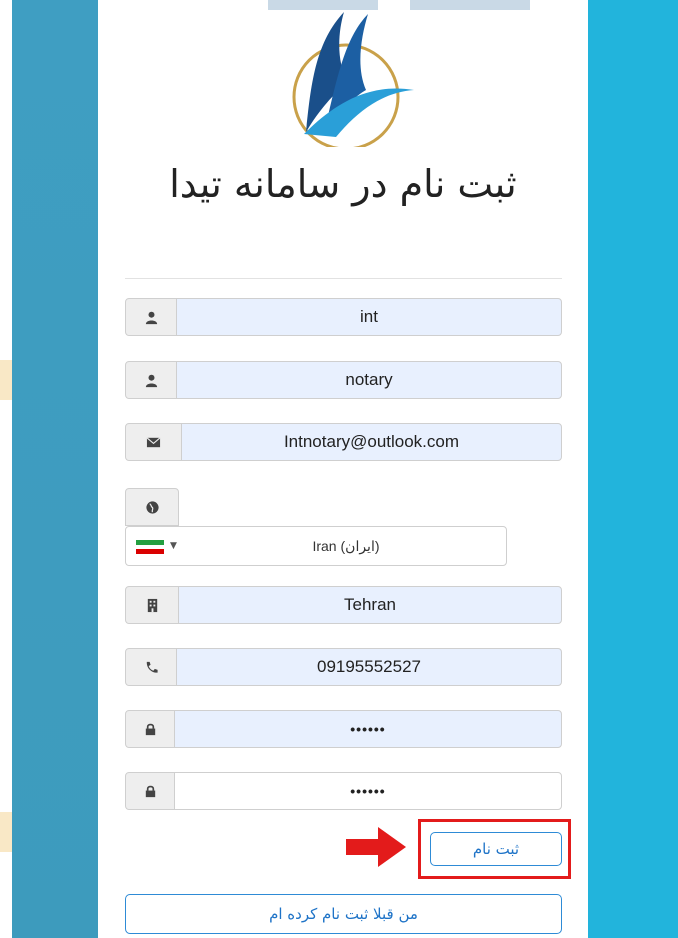 The width and height of the screenshot is (678, 938). I want to click on city-group: Tehran, so click(343, 605).